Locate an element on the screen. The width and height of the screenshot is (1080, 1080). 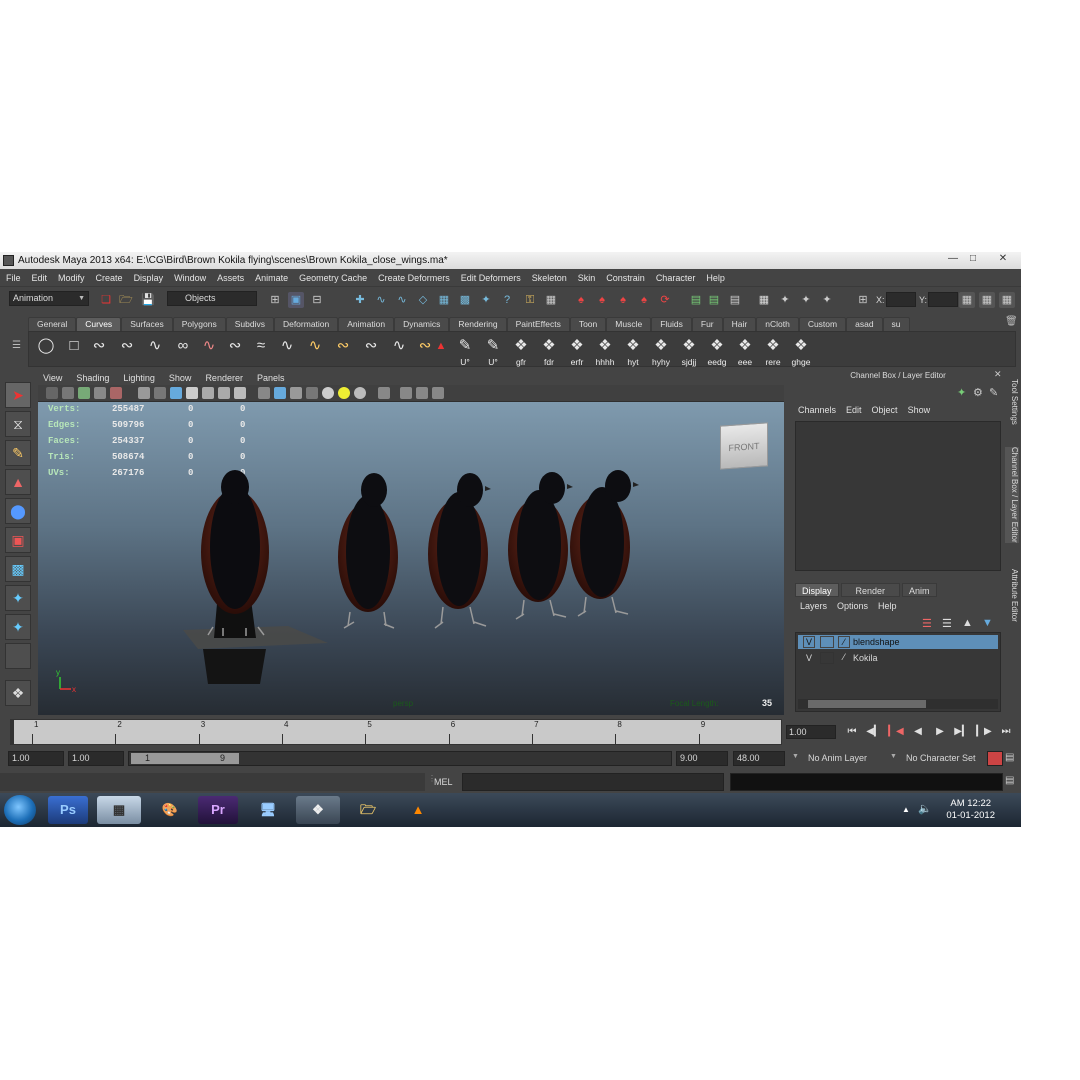
shadows-icon is located at coordinates (224, 393).